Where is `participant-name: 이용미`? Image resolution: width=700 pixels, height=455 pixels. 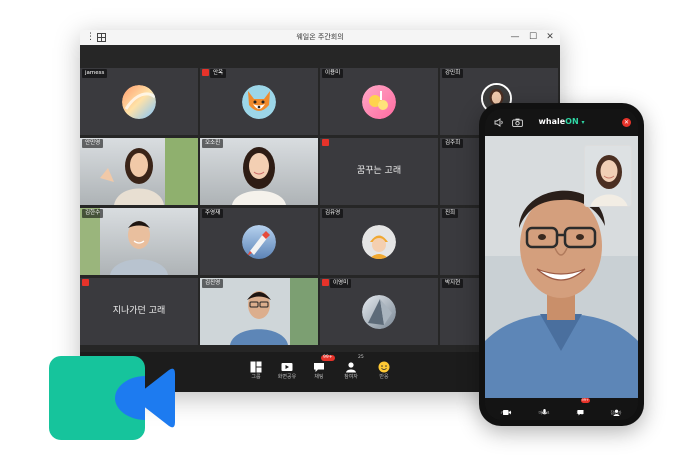
participant-name: 이용미 is located at coordinates (333, 73).